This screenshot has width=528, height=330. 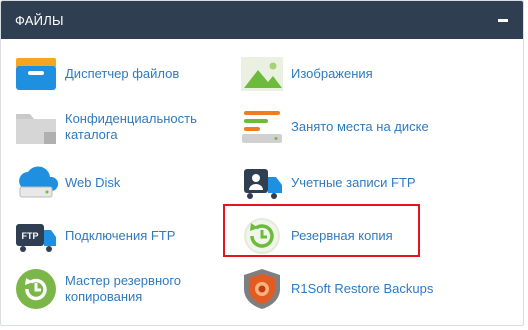 I want to click on item-images: Изображения, so click(x=306, y=74).